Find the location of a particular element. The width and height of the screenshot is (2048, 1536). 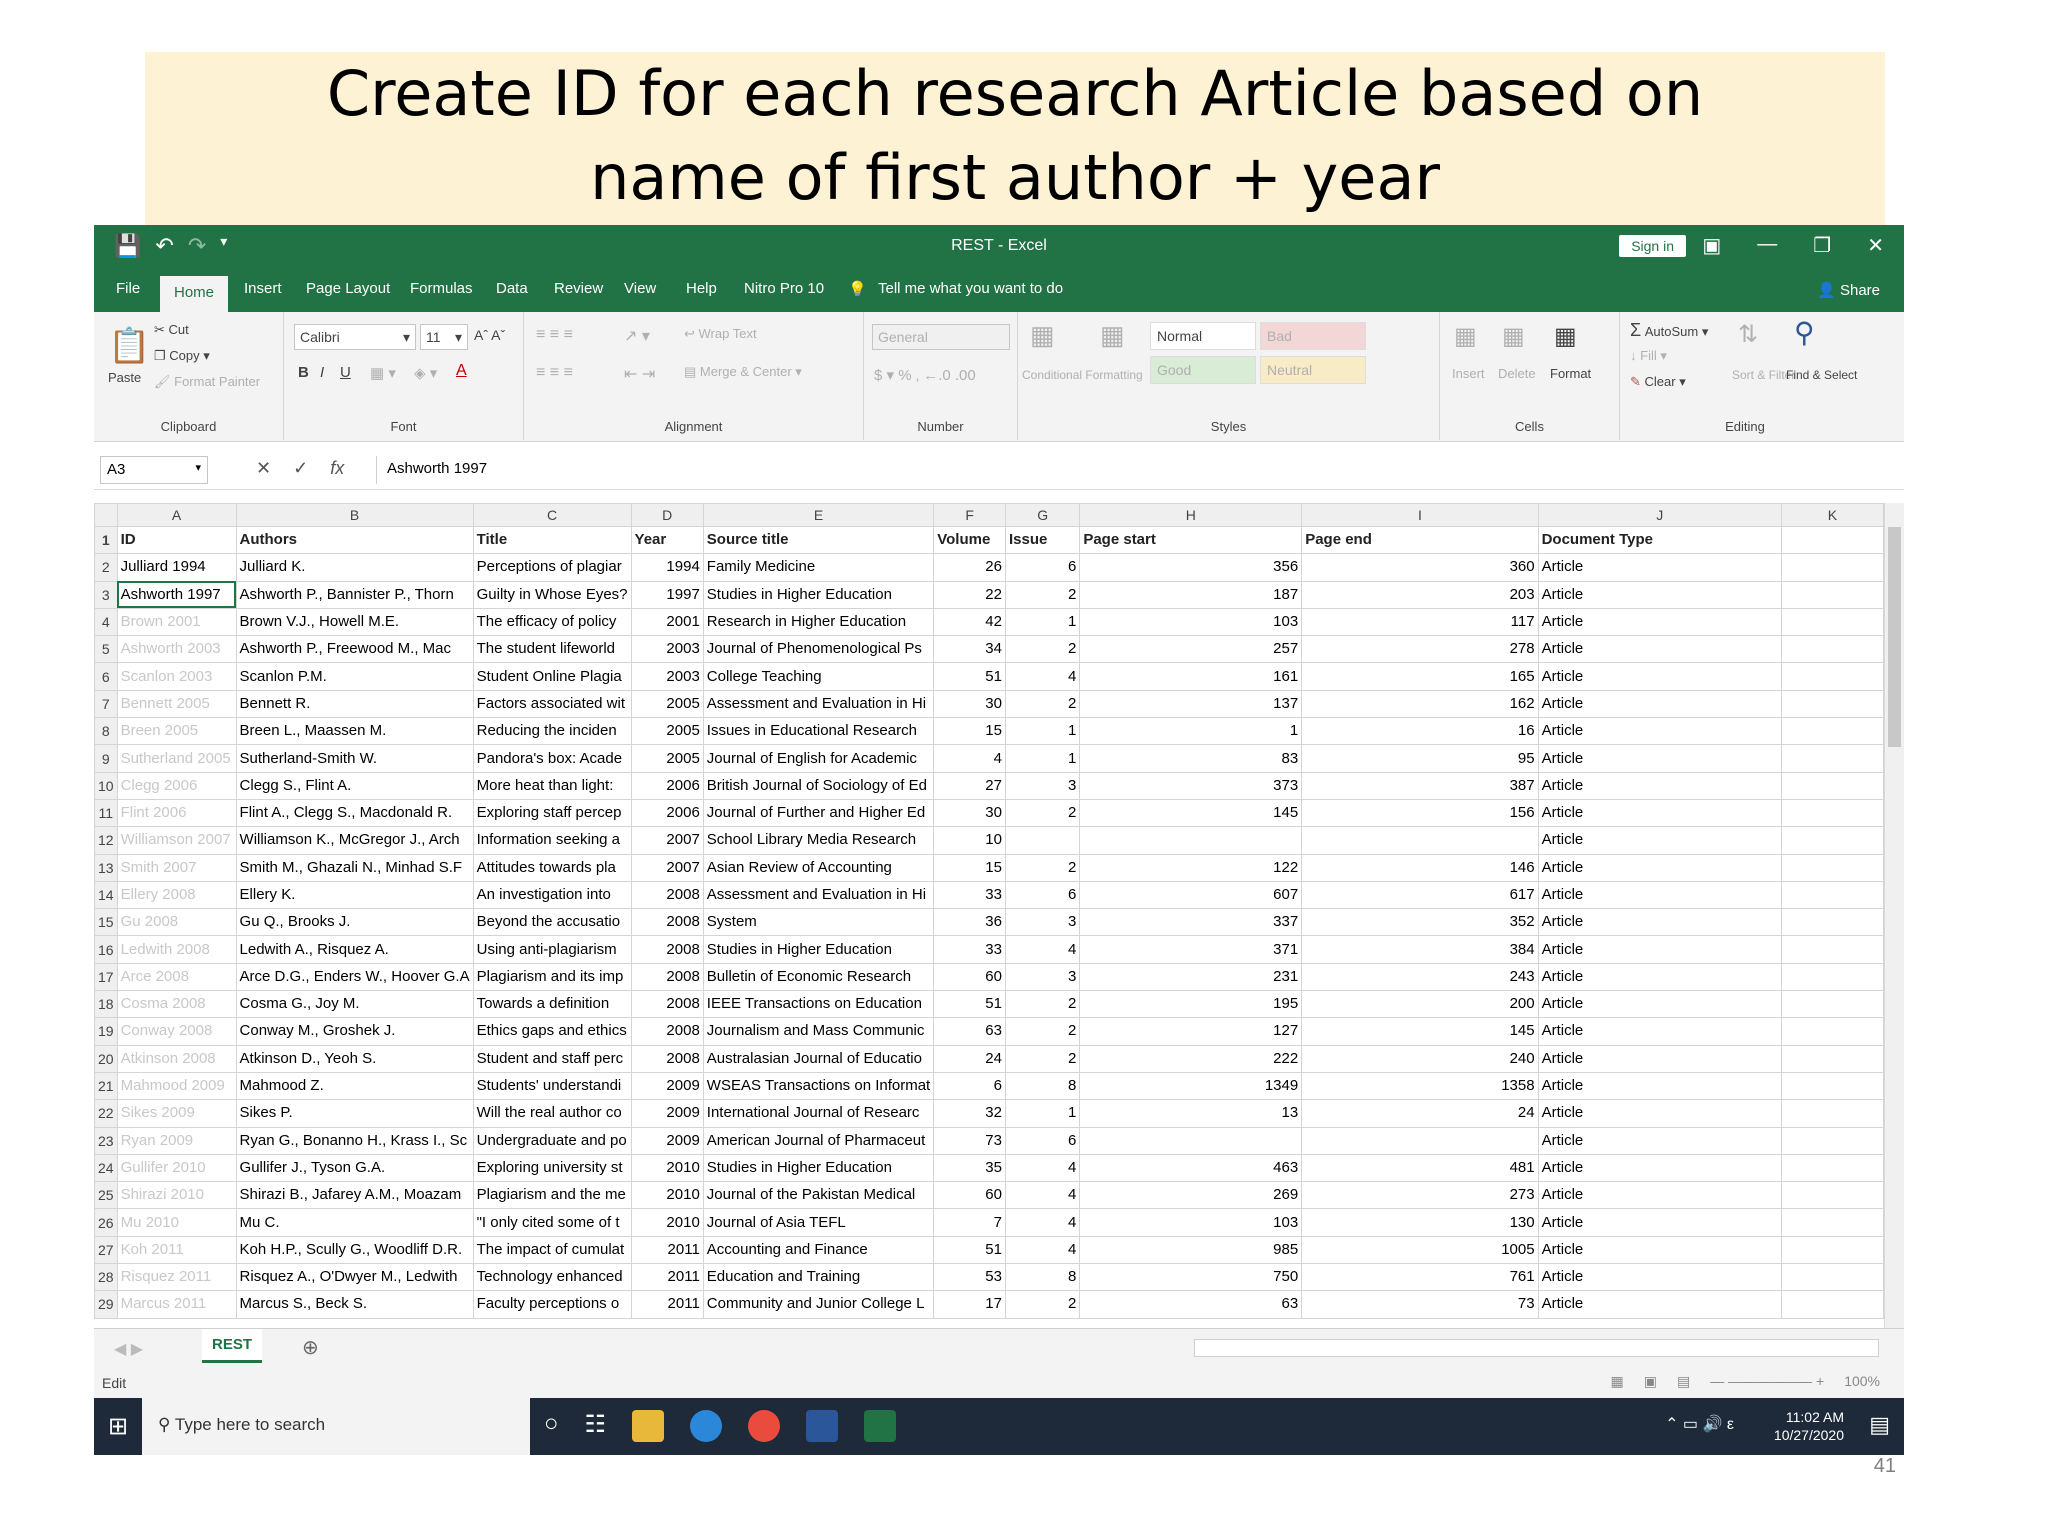

cell-source: Journalism and Mass Communic is located at coordinates (818, 1031).